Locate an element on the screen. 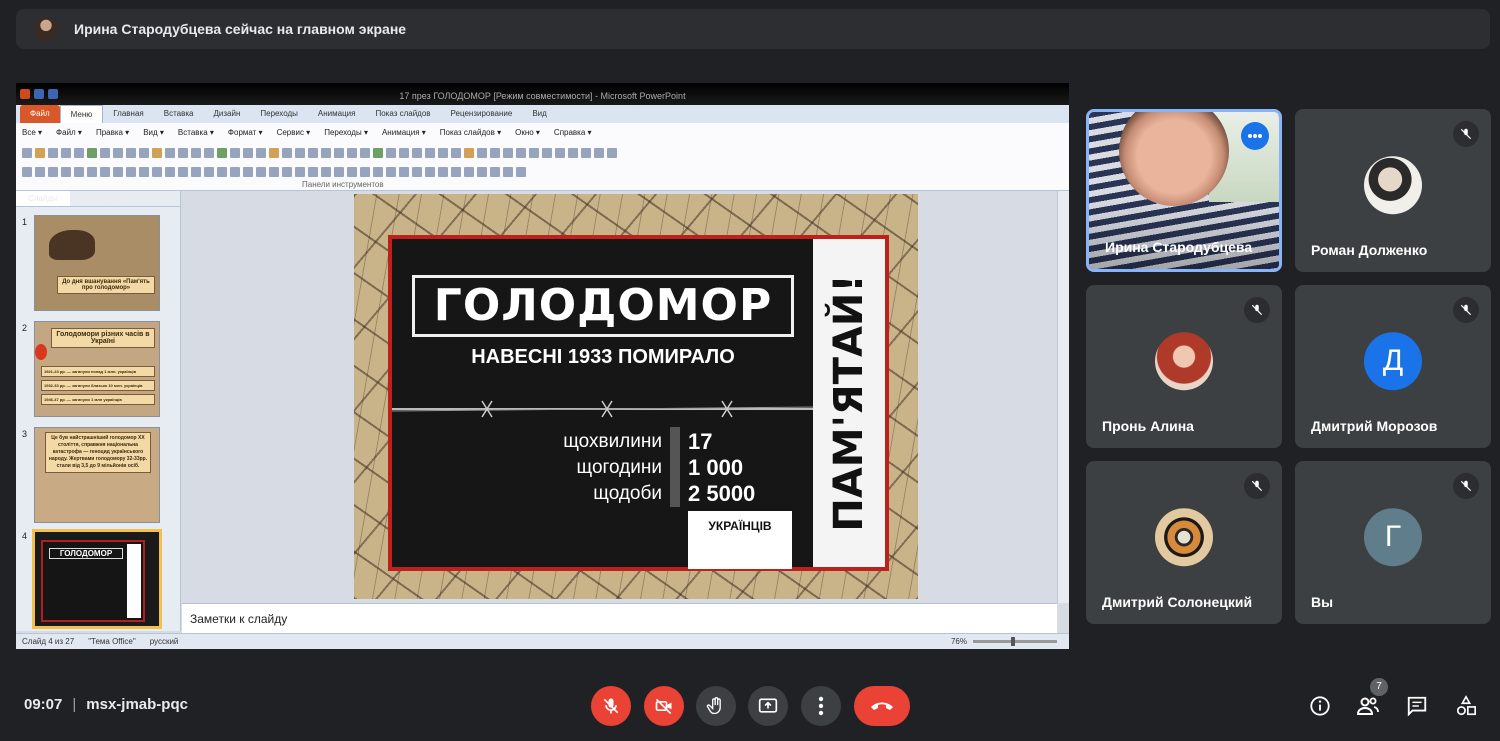 This screenshot has height=741, width=1500. menu-transitions: Переходы ▾ is located at coordinates (346, 132).